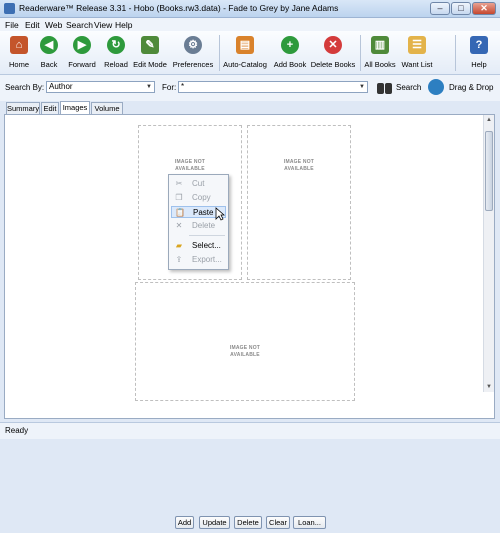  What do you see at coordinates (201, 197) in the screenshot?
I see `copy-label: Copy` at bounding box center [201, 197].